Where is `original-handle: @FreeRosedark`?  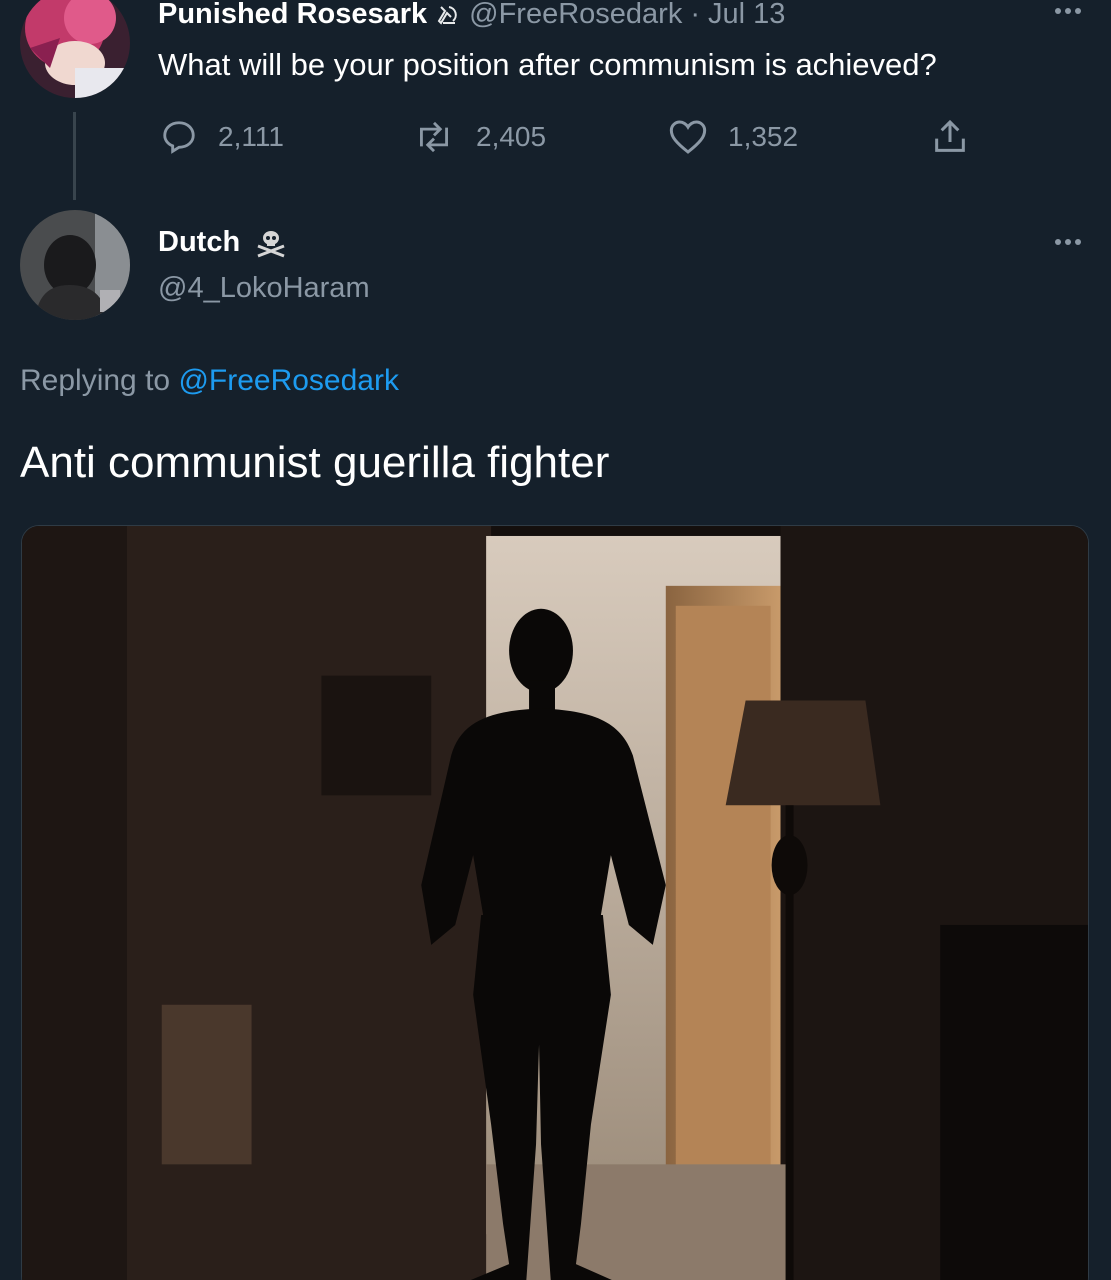
original-handle: @FreeRosedark is located at coordinates (575, 15).